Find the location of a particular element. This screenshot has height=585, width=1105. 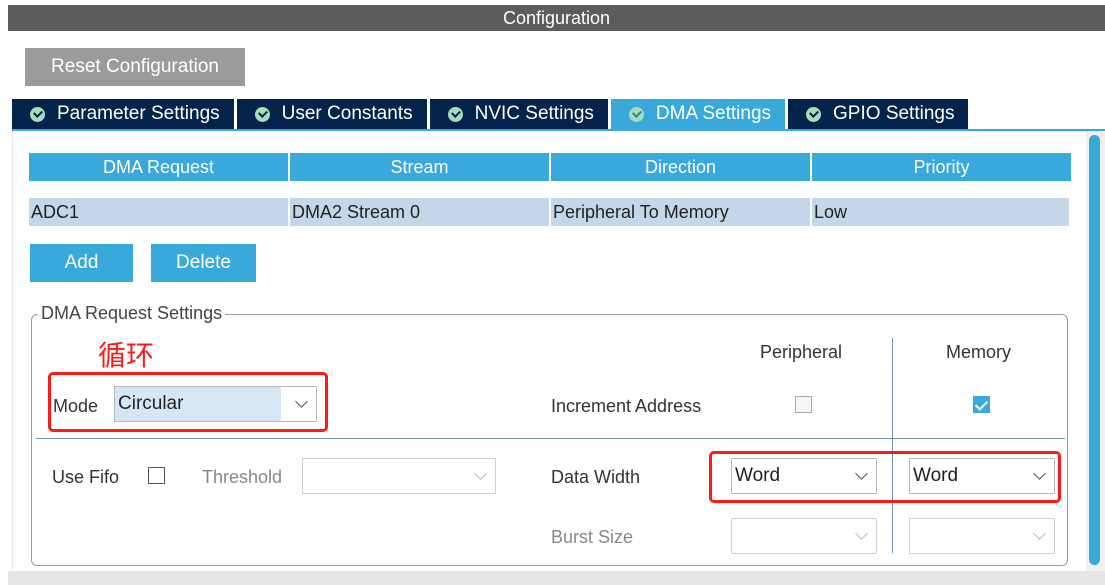

data-width-highlight-box is located at coordinates (885, 477).